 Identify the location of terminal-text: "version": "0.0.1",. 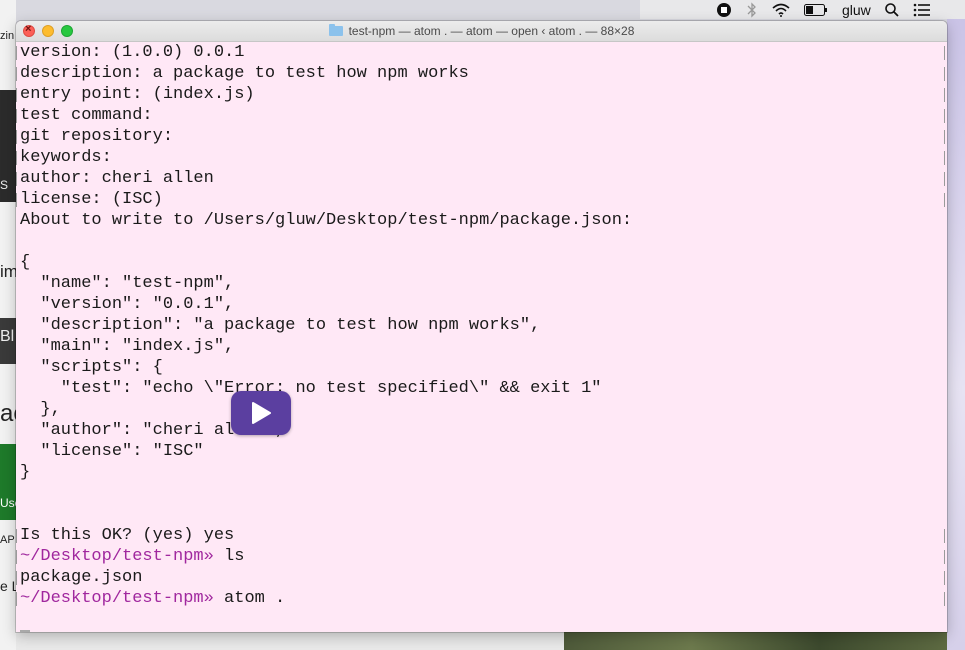
(127, 304).